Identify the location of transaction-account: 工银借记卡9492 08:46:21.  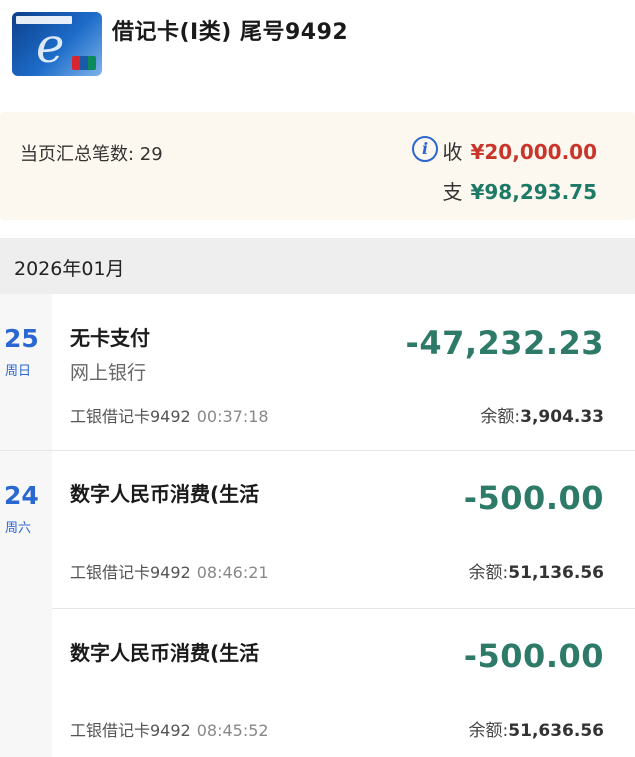
(169, 571).